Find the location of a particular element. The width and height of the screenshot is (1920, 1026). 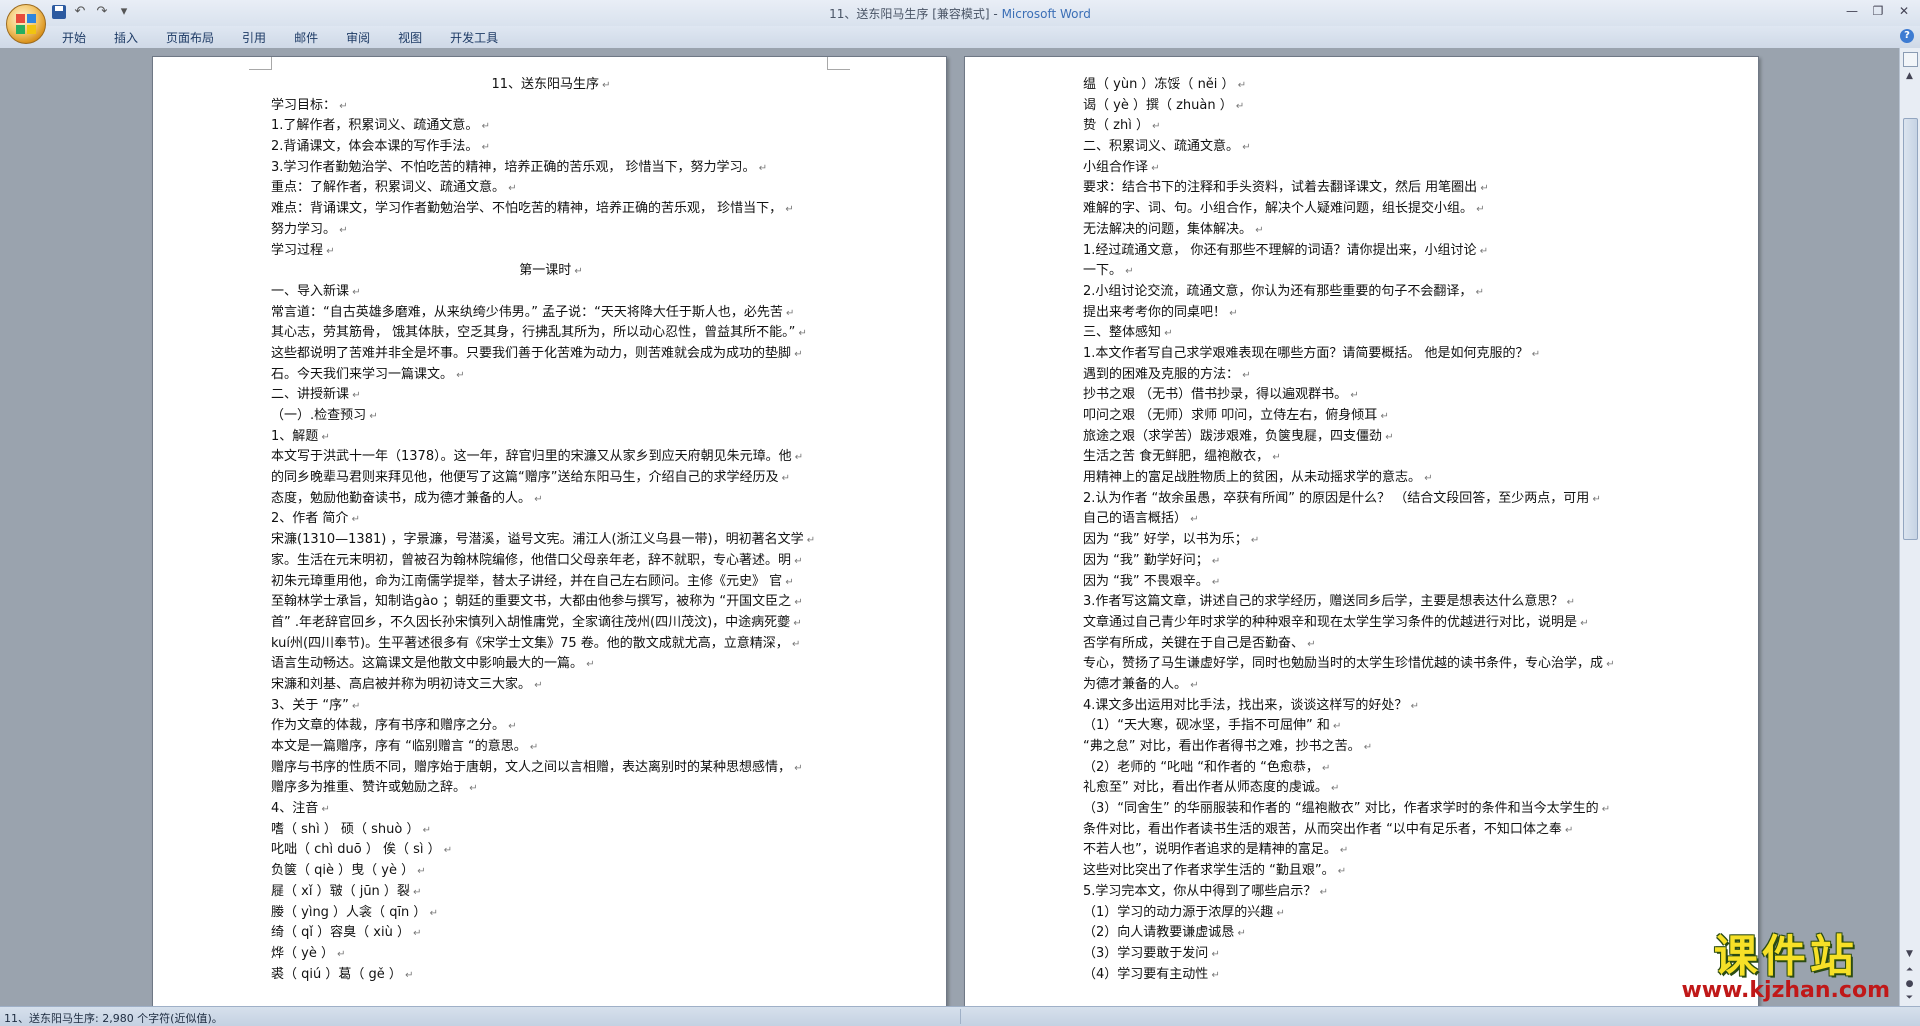

application-name: Microsoft Word is located at coordinates (1046, 14).